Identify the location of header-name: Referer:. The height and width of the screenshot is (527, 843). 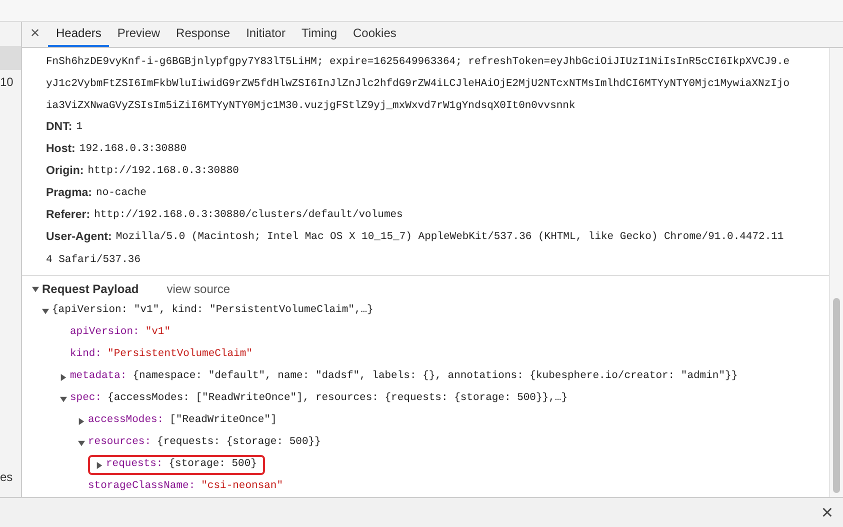
(68, 216).